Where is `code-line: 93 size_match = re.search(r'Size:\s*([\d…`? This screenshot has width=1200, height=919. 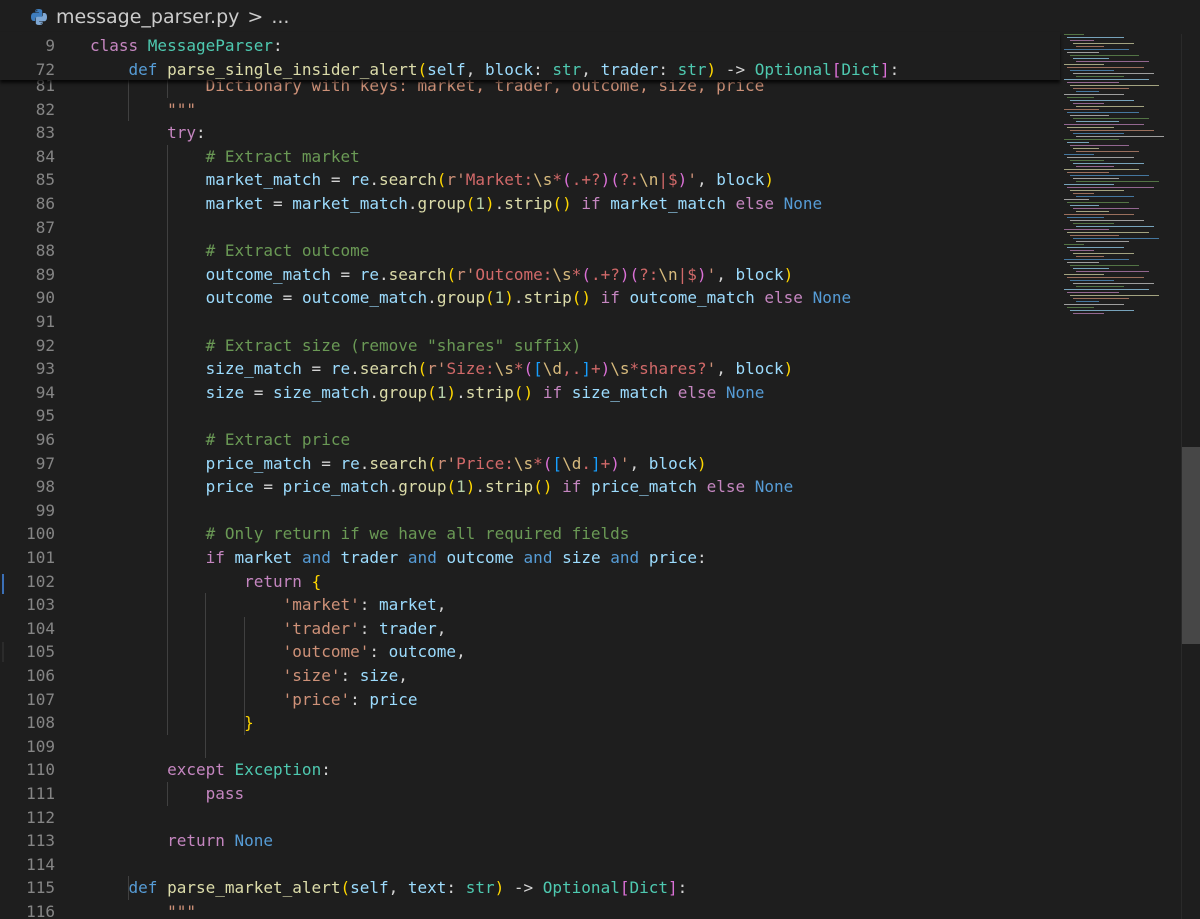 code-line: 93 size_match = re.search(r'Size:\s*([\d… is located at coordinates (530, 369).